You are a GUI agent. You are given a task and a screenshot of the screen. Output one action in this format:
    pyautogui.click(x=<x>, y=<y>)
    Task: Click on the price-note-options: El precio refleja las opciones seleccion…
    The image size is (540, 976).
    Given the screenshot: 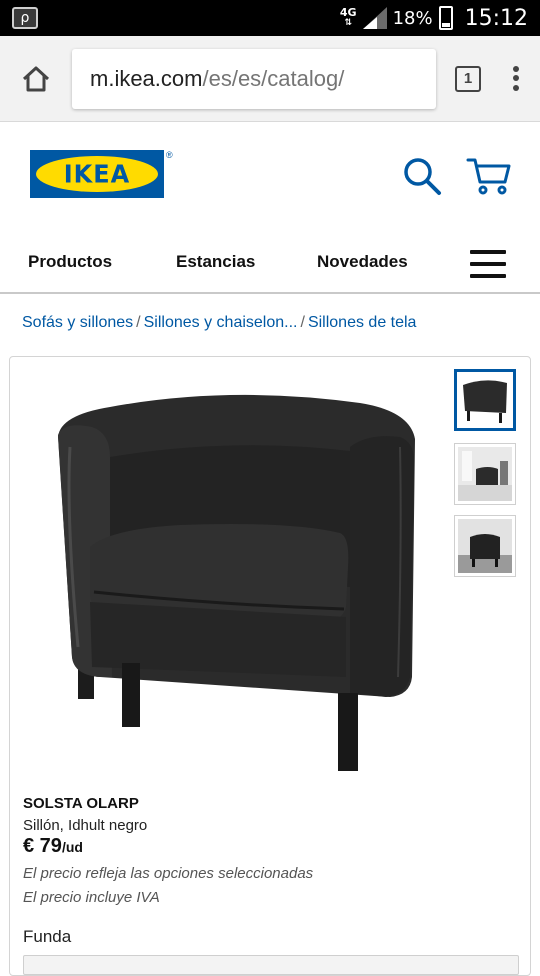 What is the action you would take?
    pyautogui.click(x=168, y=873)
    